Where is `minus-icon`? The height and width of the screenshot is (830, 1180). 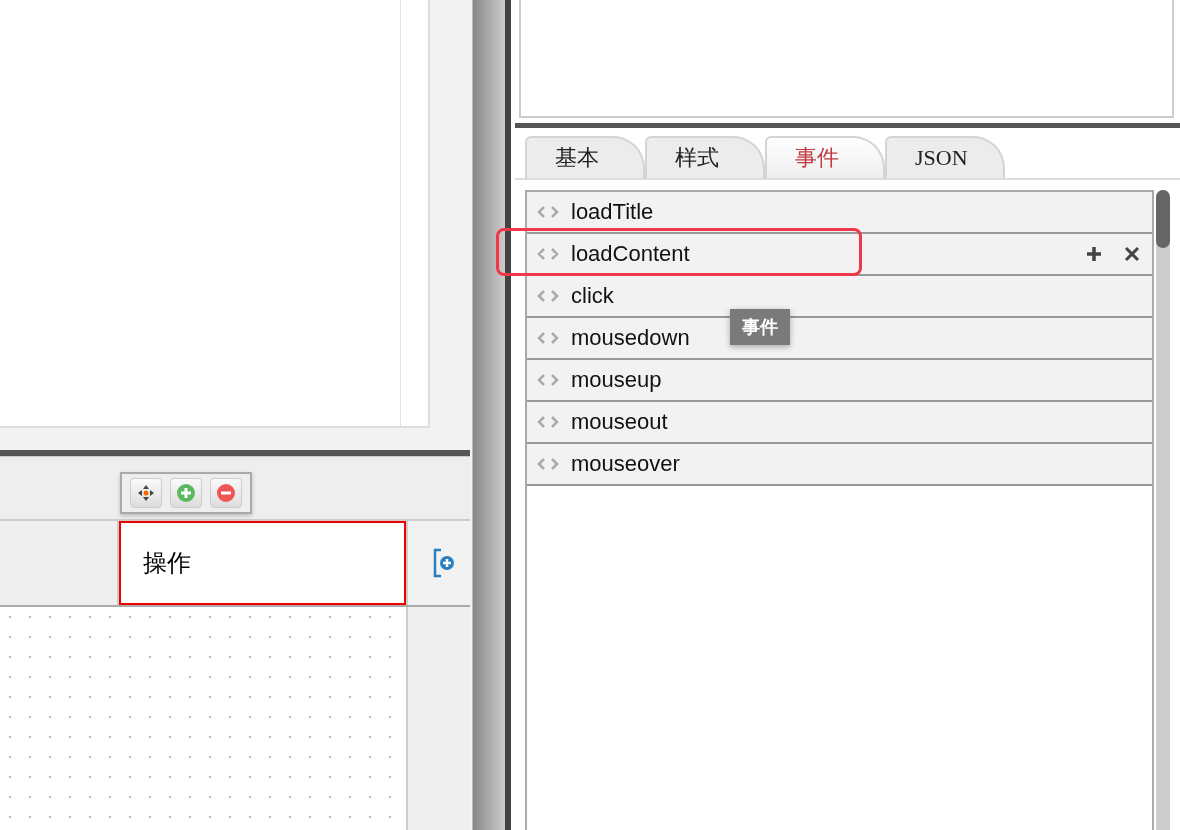 minus-icon is located at coordinates (226, 493).